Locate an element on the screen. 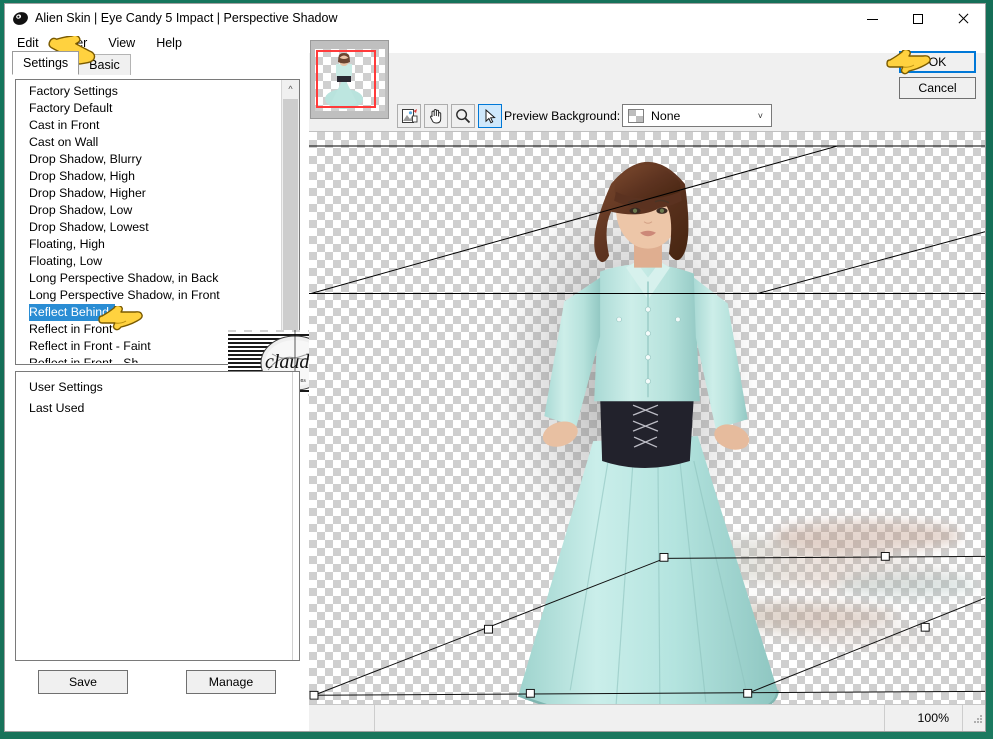 The width and height of the screenshot is (993, 739). list-item: Floating, High is located at coordinates (148, 244).